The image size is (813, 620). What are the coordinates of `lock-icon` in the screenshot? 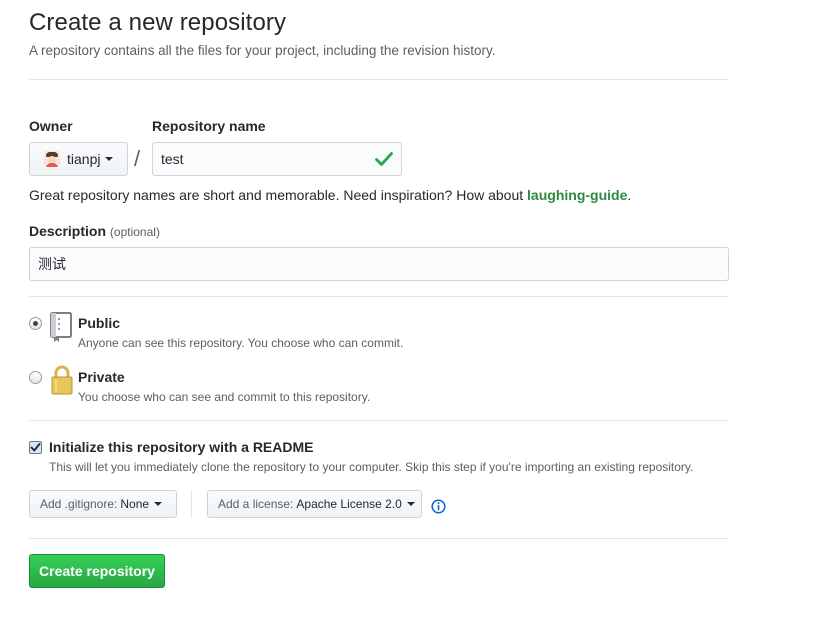 It's located at (62, 380).